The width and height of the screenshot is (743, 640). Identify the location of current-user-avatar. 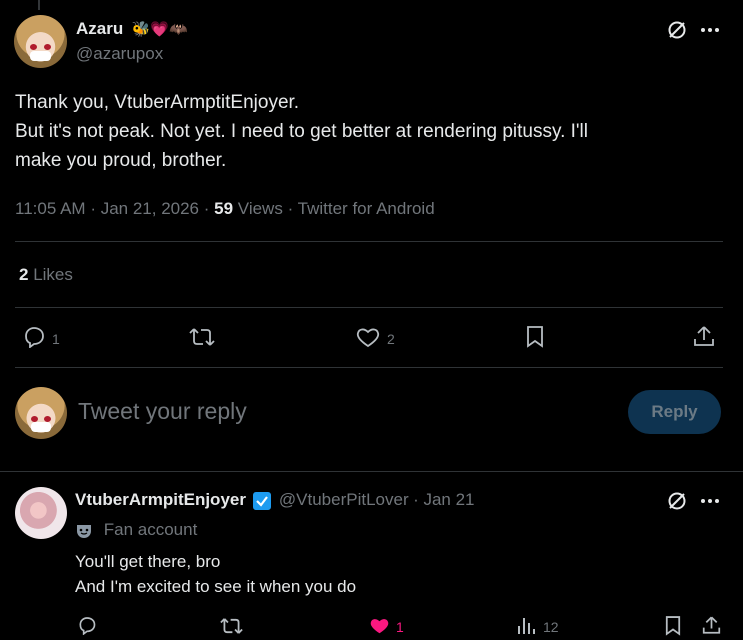
(41, 413).